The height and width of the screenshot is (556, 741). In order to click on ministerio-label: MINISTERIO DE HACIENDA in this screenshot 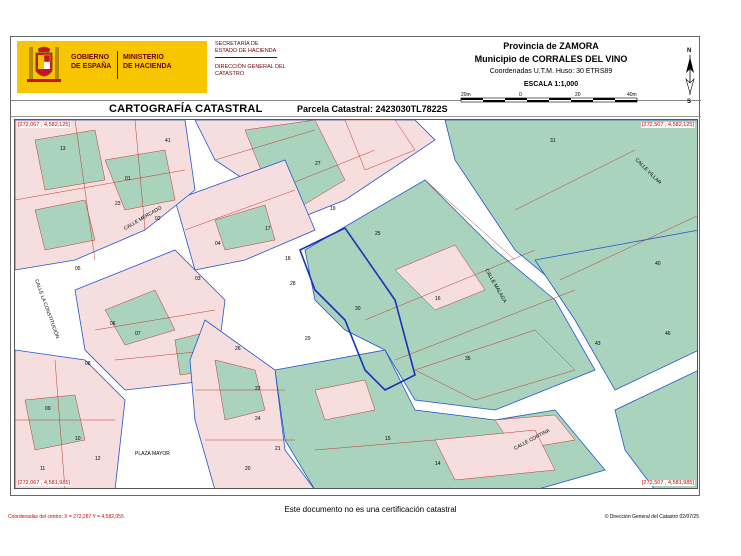, I will do `click(147, 62)`.